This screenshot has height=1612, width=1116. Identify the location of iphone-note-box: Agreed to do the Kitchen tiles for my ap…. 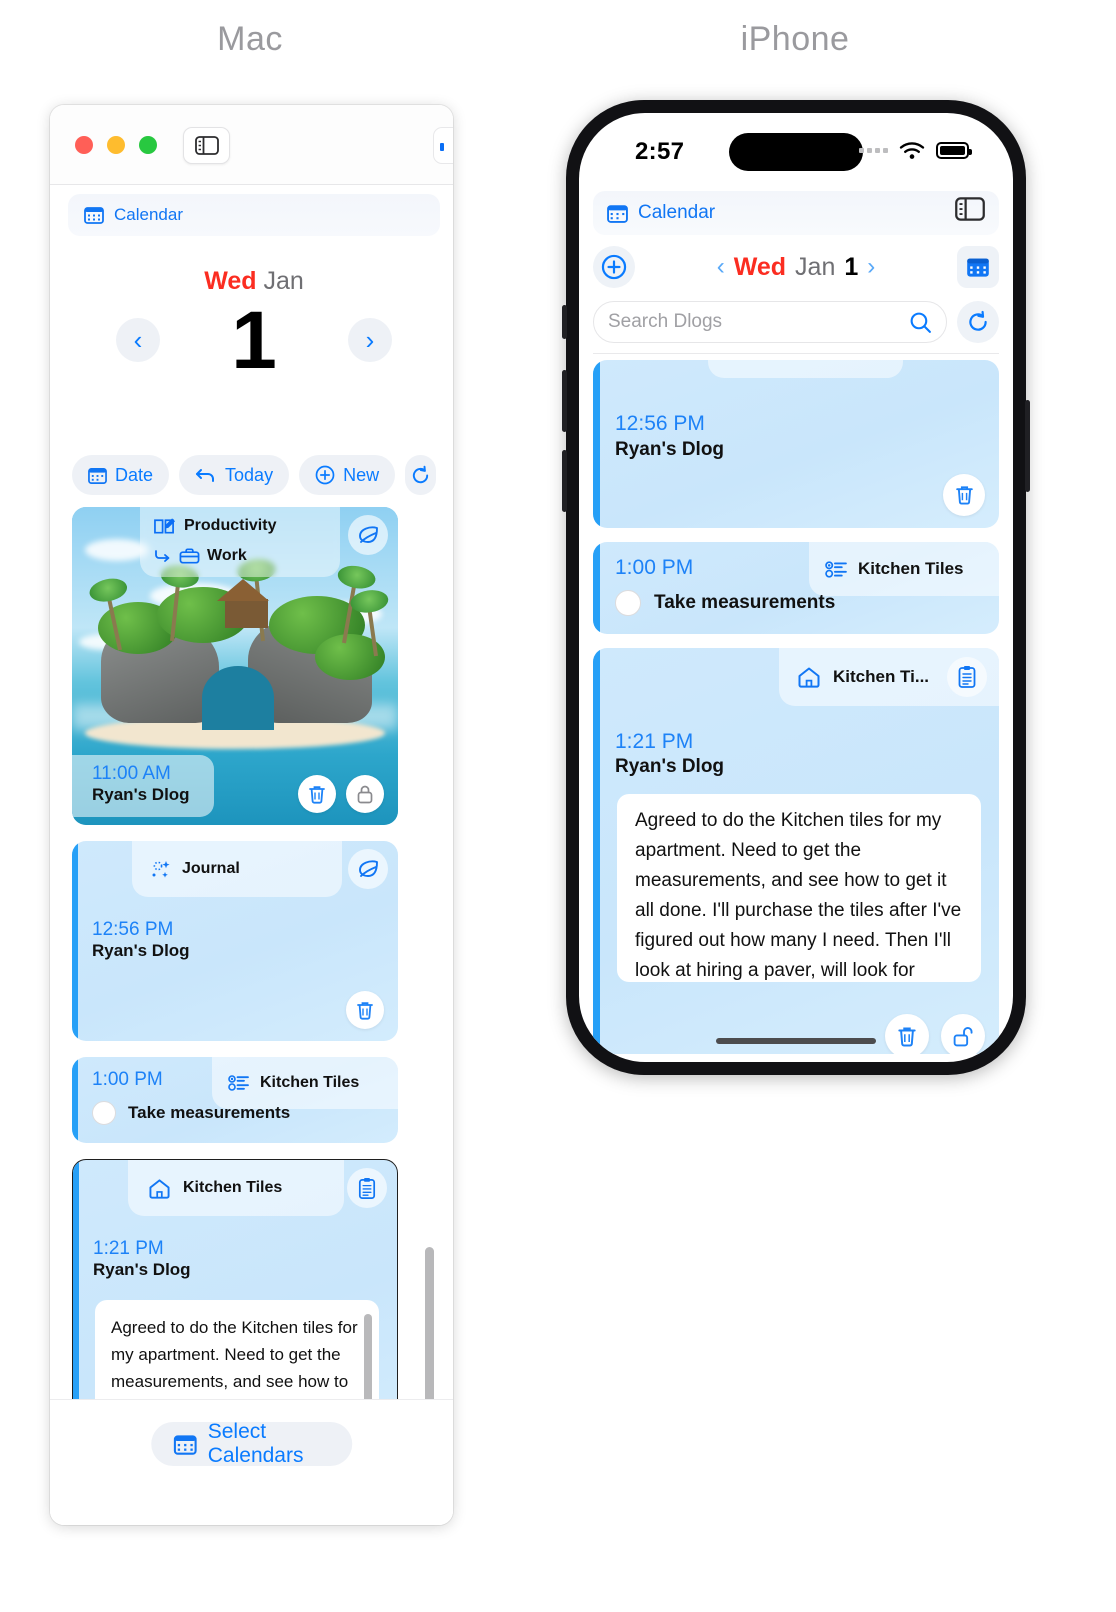
(799, 888).